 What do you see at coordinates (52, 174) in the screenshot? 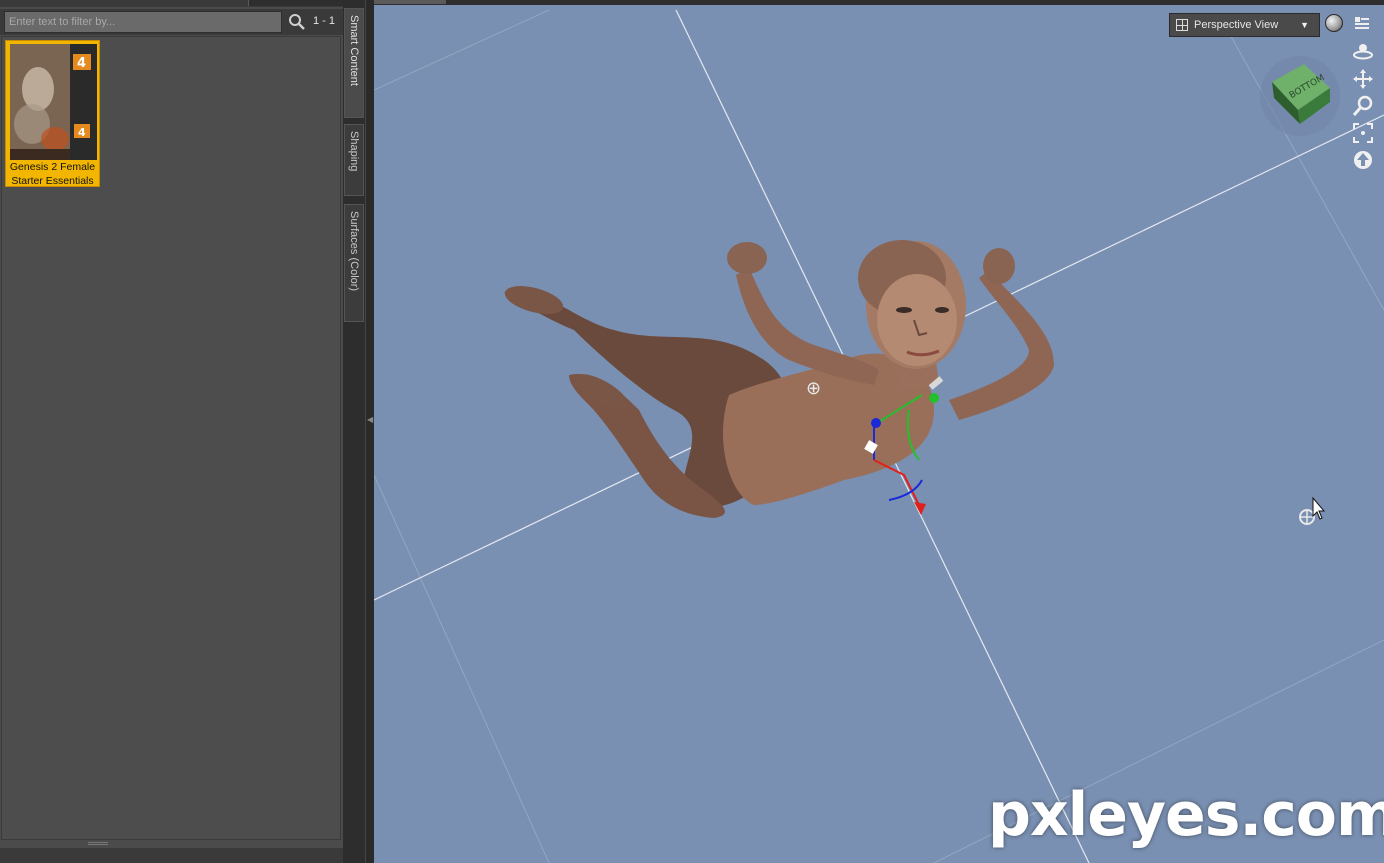
I see `product-name: Genesis 2 Female Starter Essentials` at bounding box center [52, 174].